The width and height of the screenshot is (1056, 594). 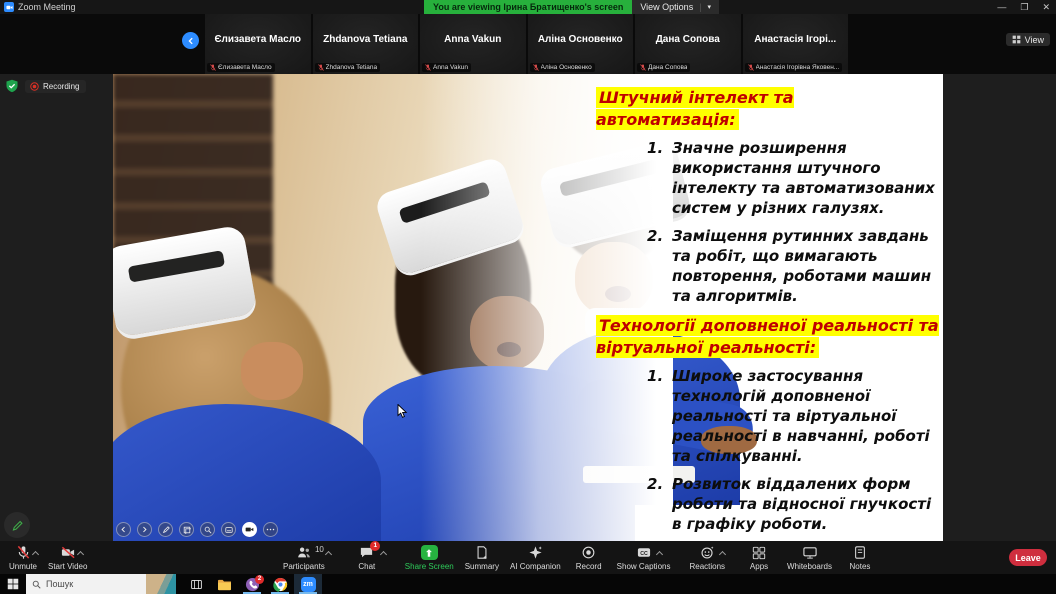 I want to click on chrome-button, so click(x=280, y=584).